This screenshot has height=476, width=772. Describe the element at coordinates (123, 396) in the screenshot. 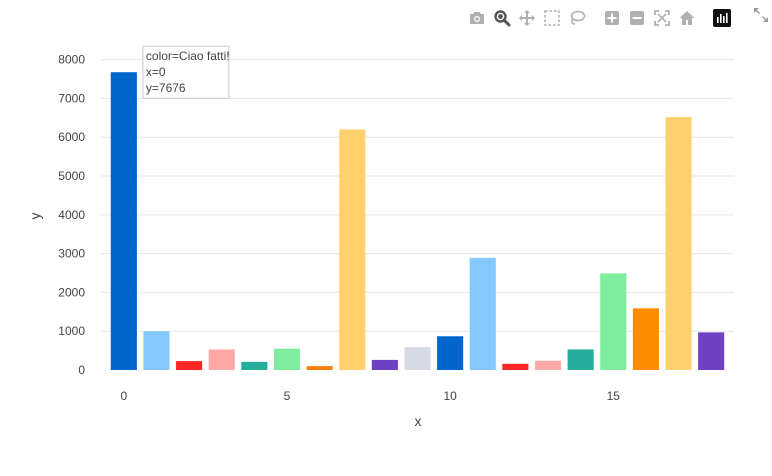

I see `x-tick-label: 0` at that location.